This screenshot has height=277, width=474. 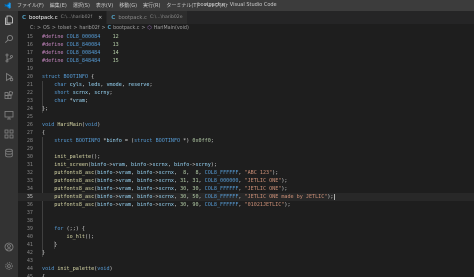 I want to click on menu-help: ヘルプ(H), so click(x=215, y=5).